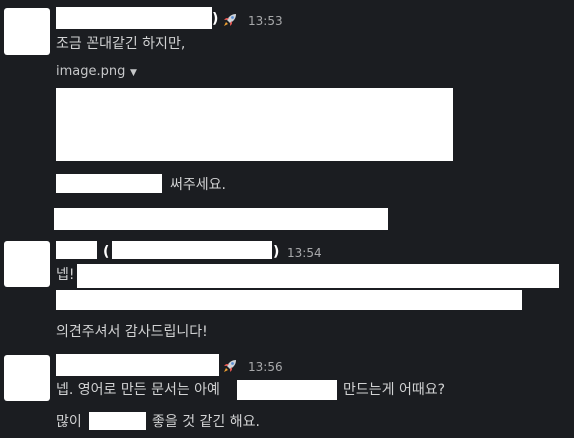 The width and height of the screenshot is (574, 438). Describe the element at coordinates (106, 252) in the screenshot. I see `sender-name-open-paren: (` at that location.